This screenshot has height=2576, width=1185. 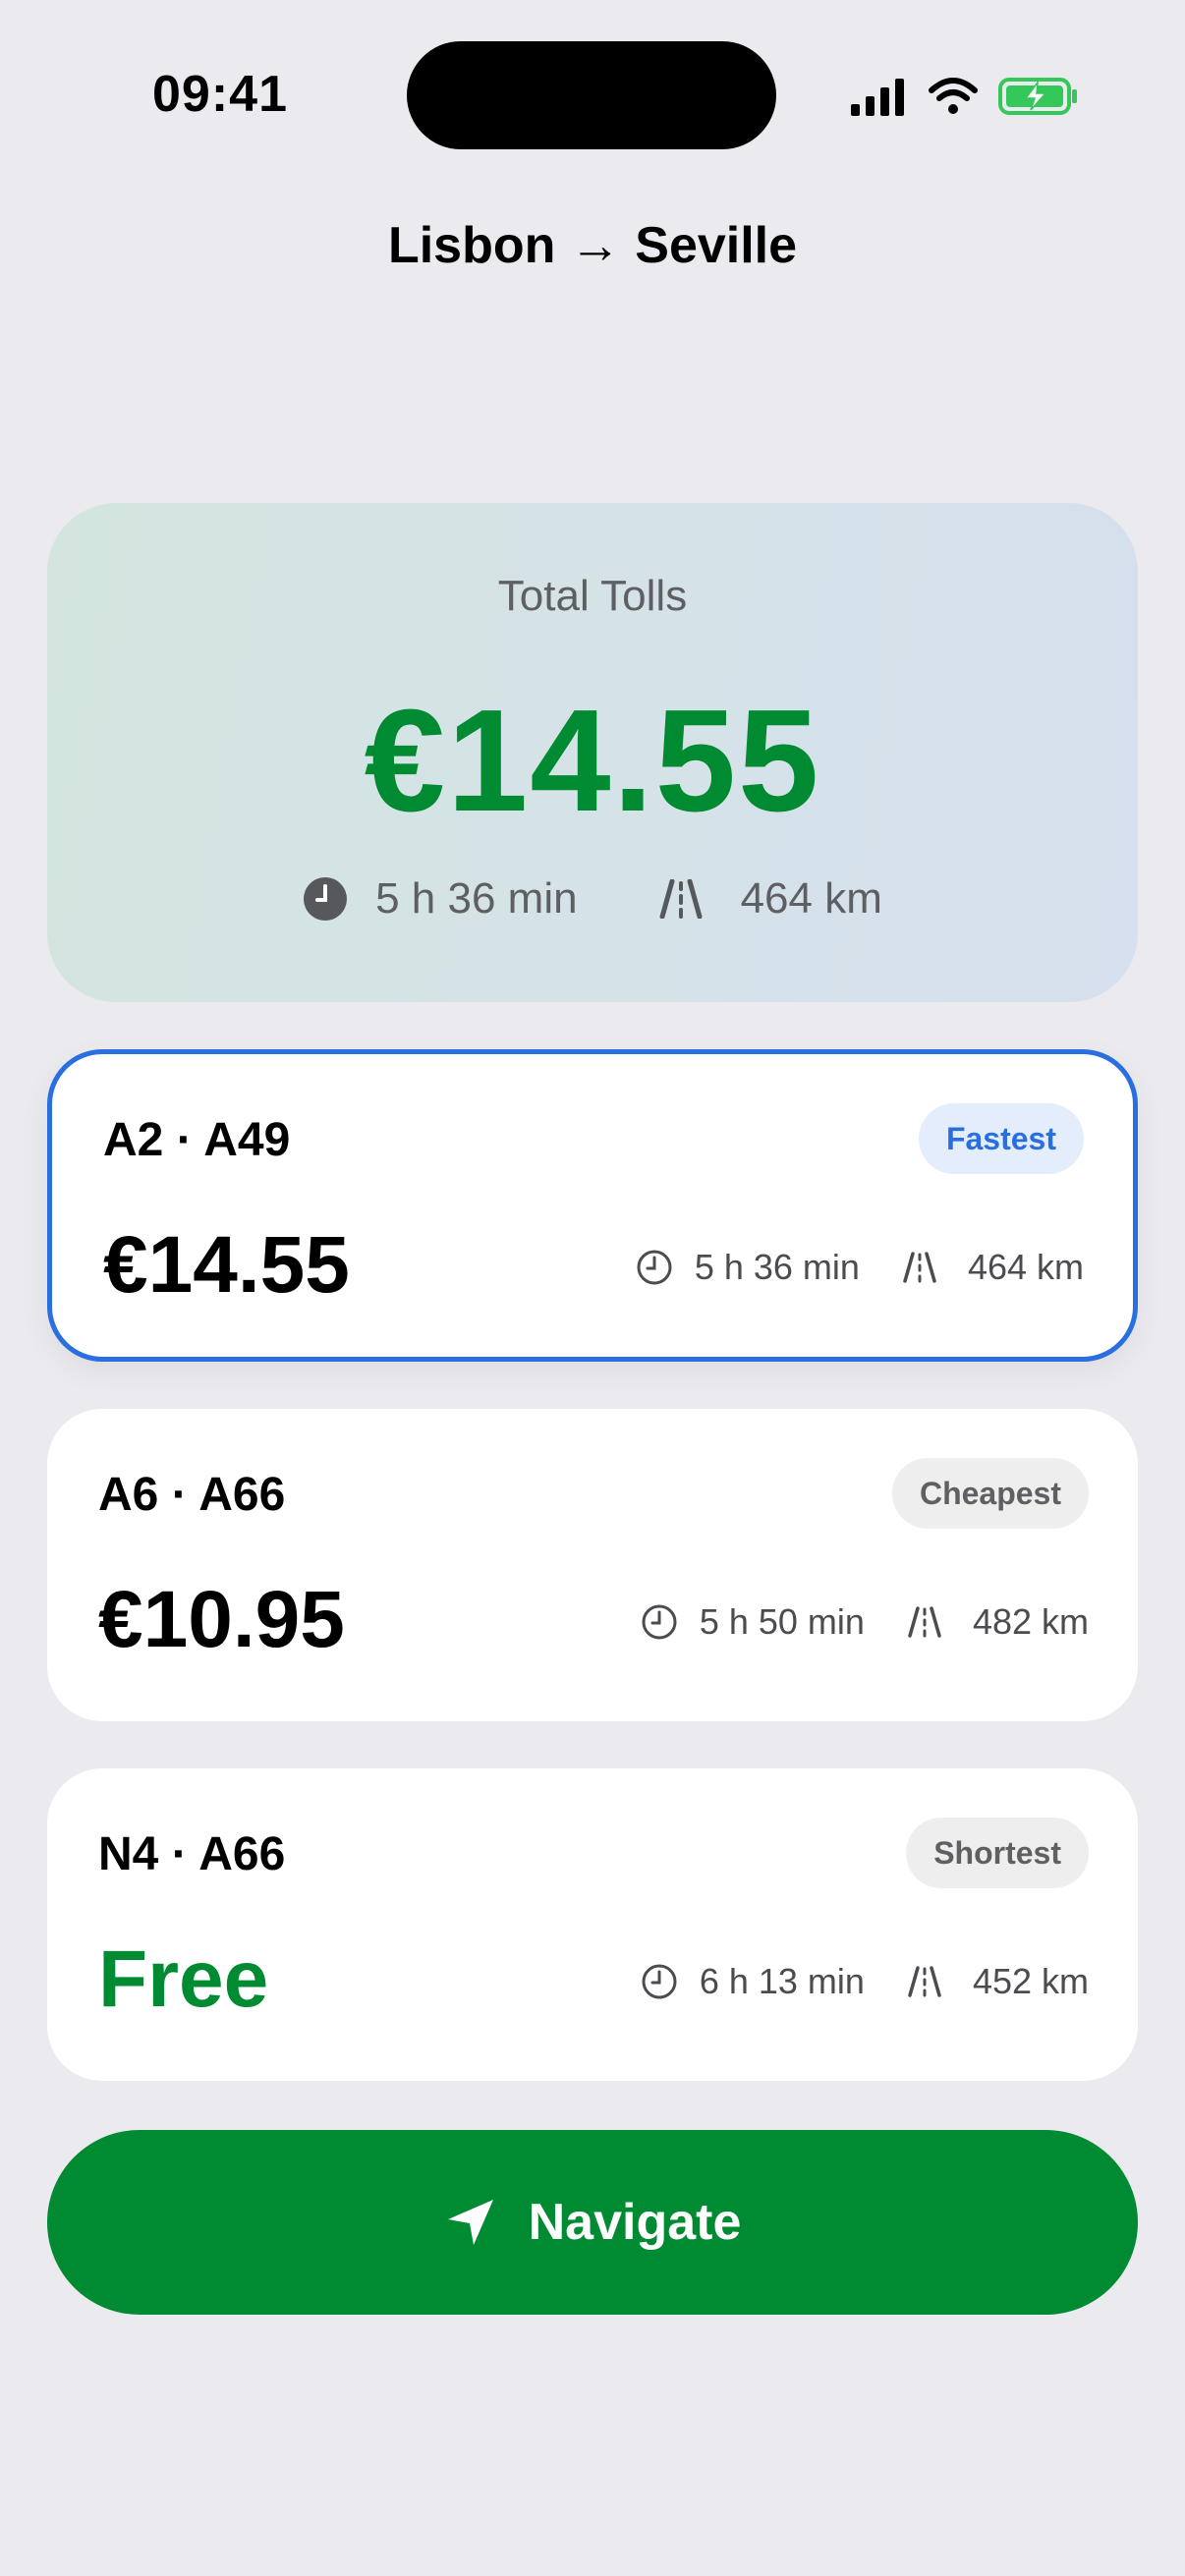 I want to click on navigate-button-label: Navigate, so click(x=635, y=2222).